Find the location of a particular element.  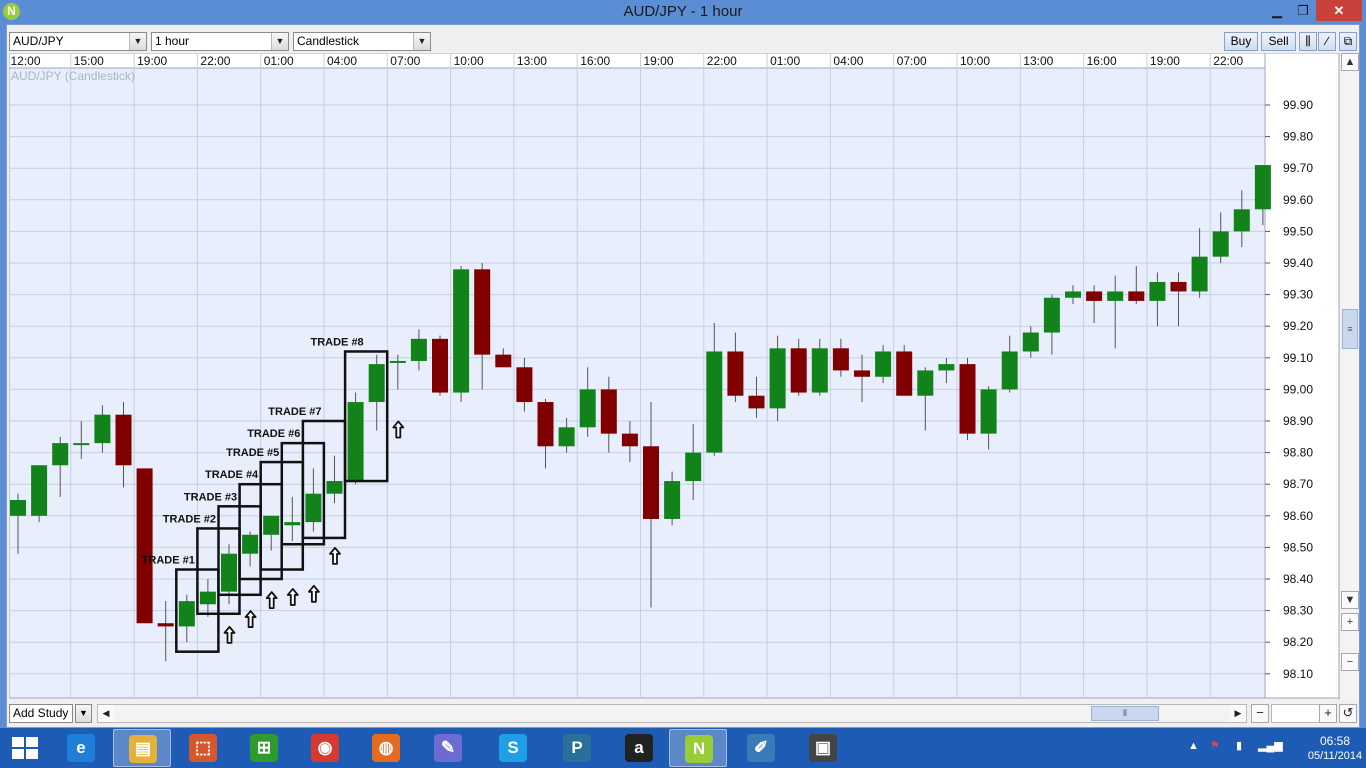

amazon-icon: a is located at coordinates (639, 748).